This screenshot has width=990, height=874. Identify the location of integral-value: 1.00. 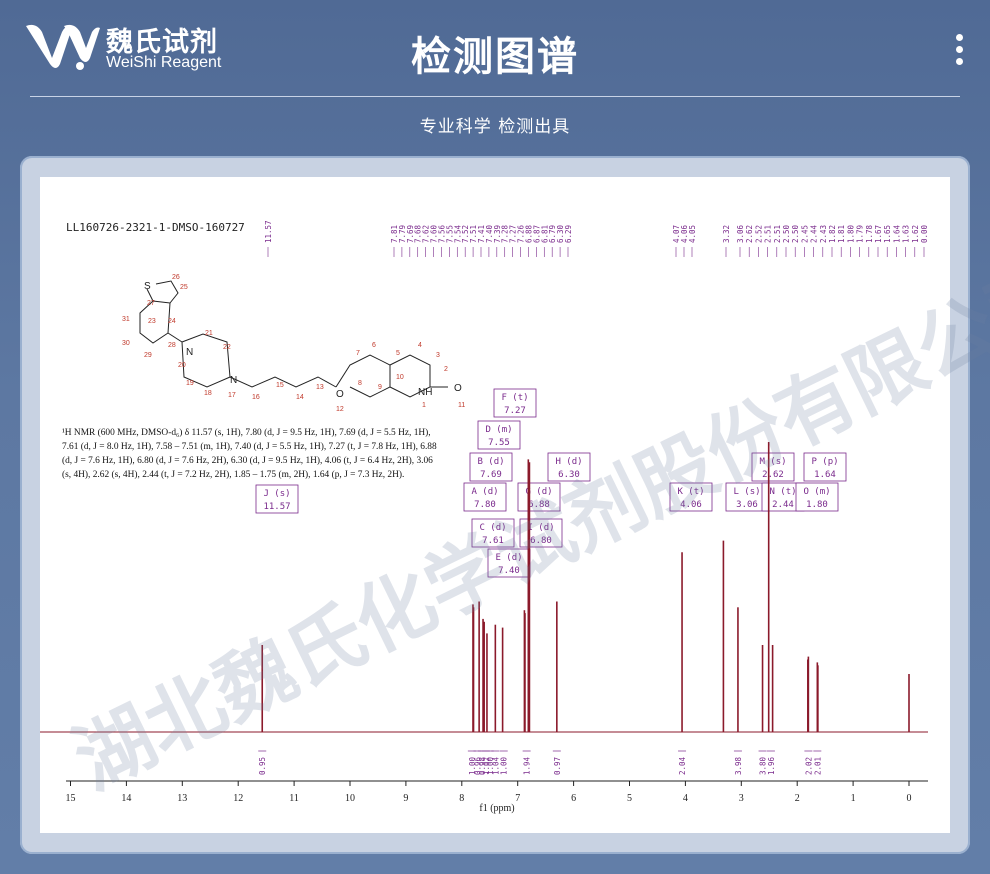
(504, 765).